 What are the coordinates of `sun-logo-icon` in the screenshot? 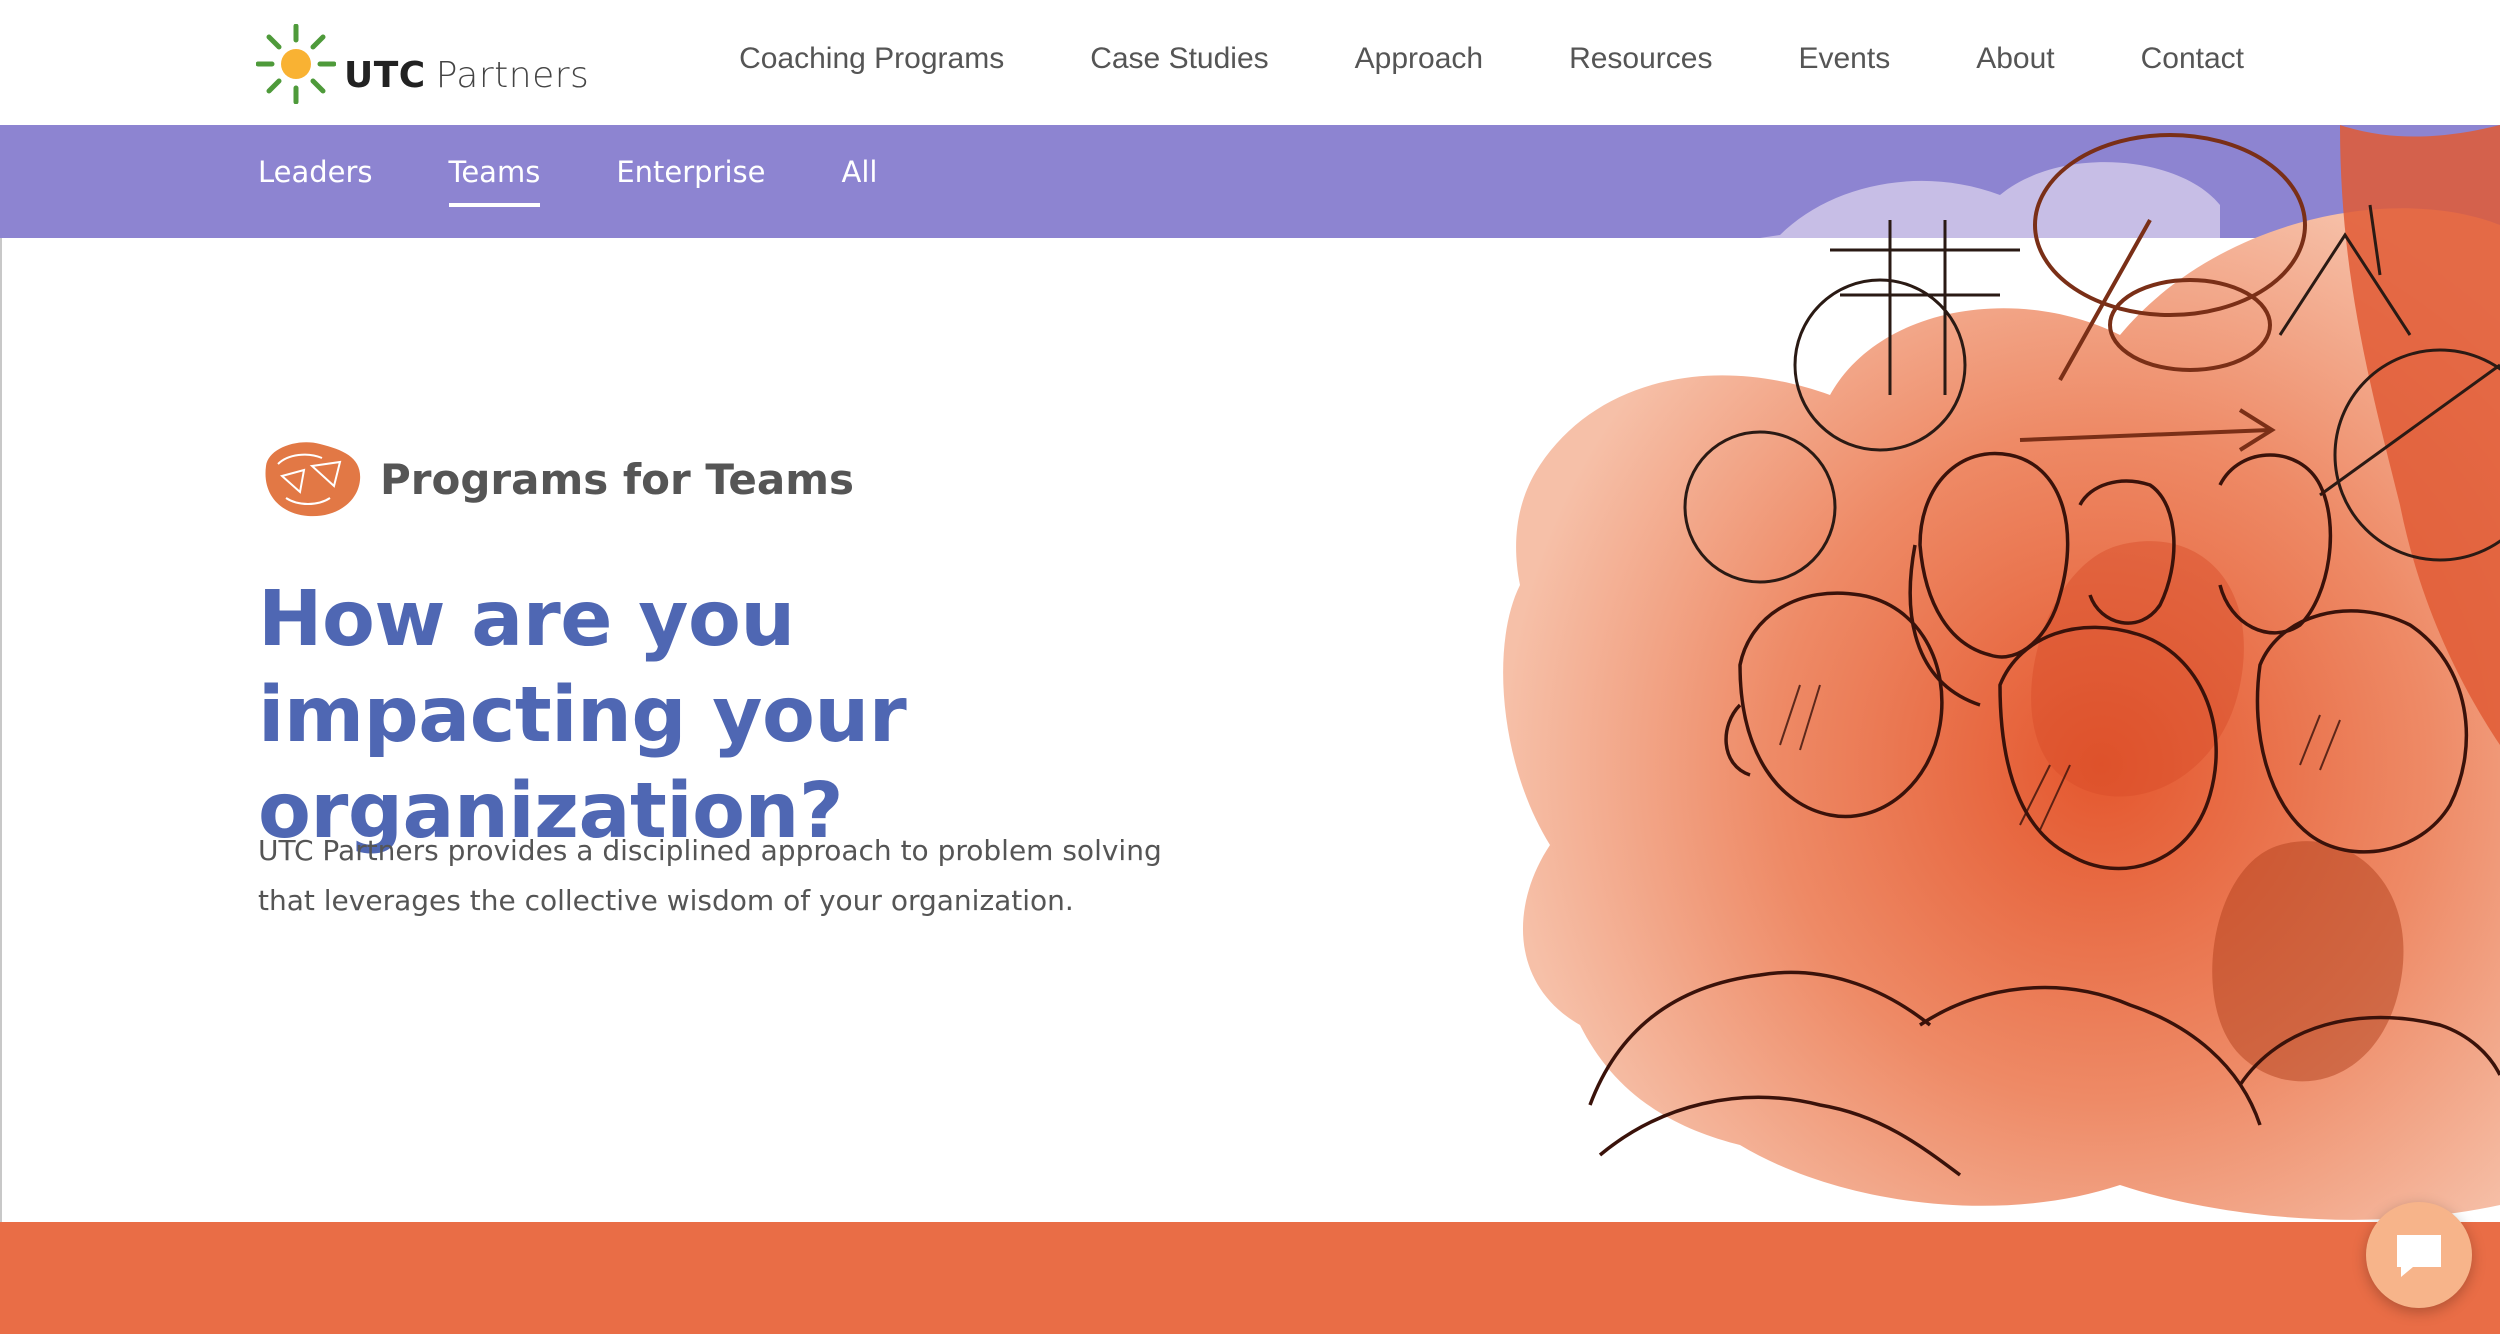 It's located at (296, 64).